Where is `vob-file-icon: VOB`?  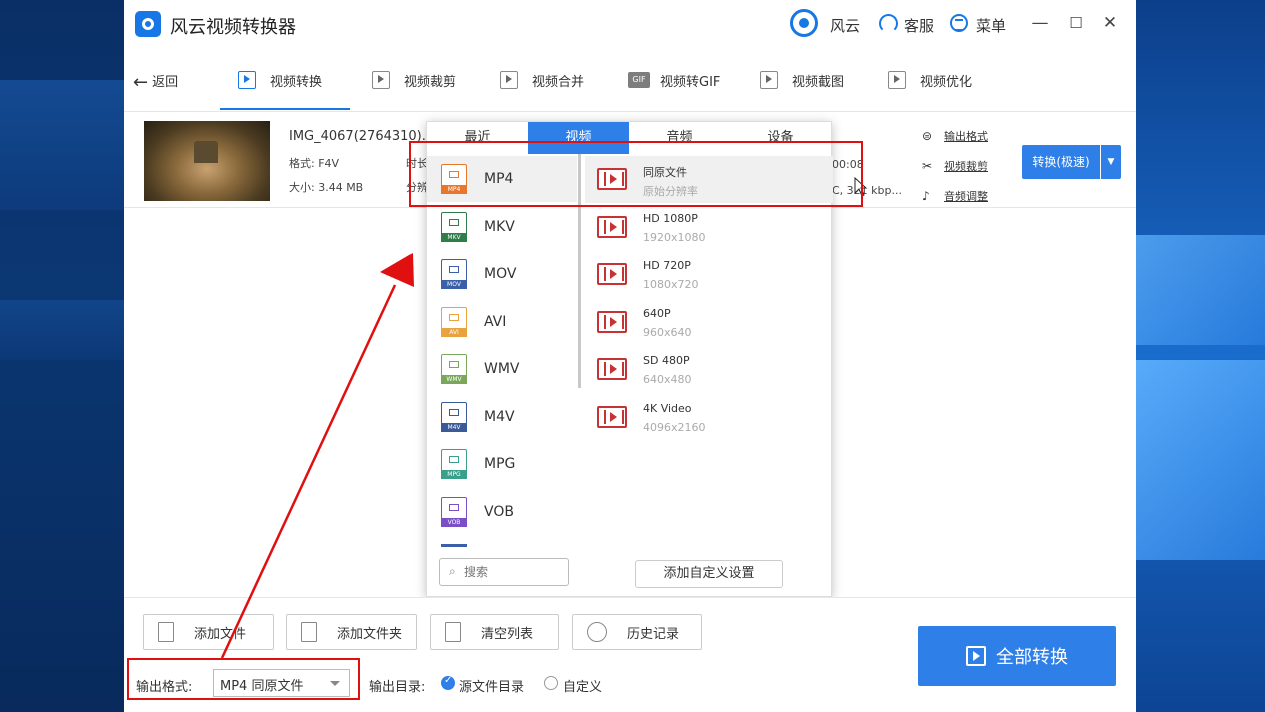
vob-file-icon: VOB is located at coordinates (454, 512).